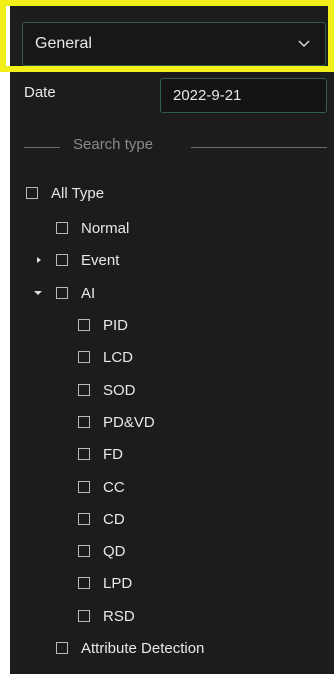 The width and height of the screenshot is (334, 674). I want to click on pdvd-checkbox, so click(84, 422).